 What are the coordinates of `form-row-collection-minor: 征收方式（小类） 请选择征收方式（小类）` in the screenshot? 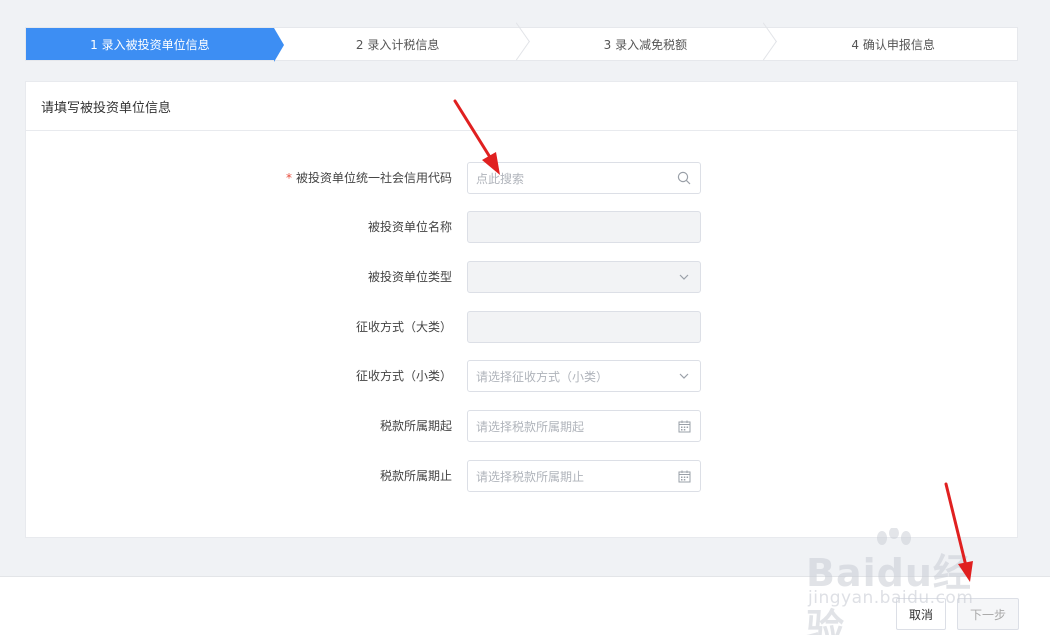 It's located at (521, 376).